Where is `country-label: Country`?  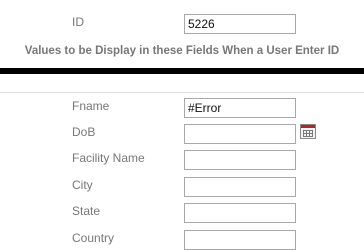 country-label: Country is located at coordinates (93, 238).